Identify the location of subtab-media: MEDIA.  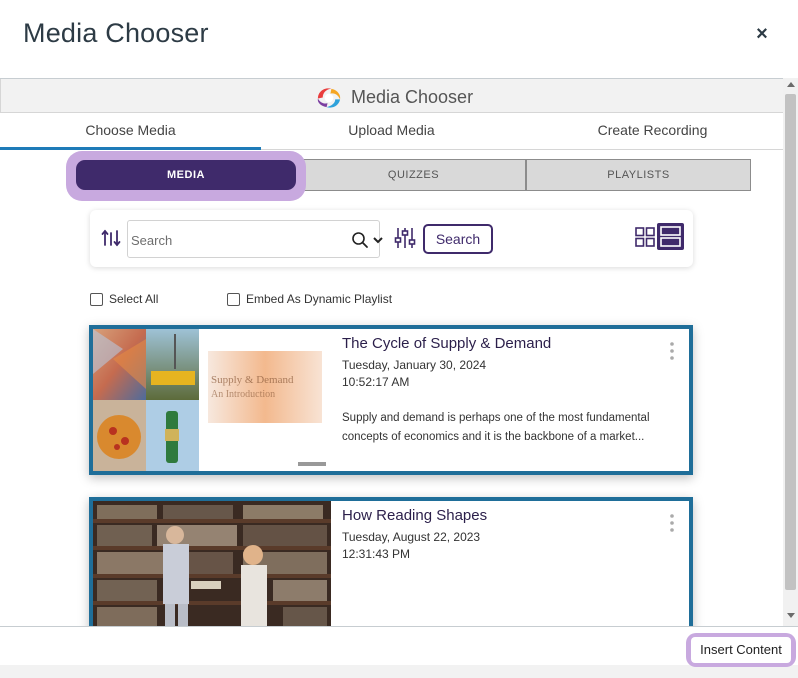
(186, 175).